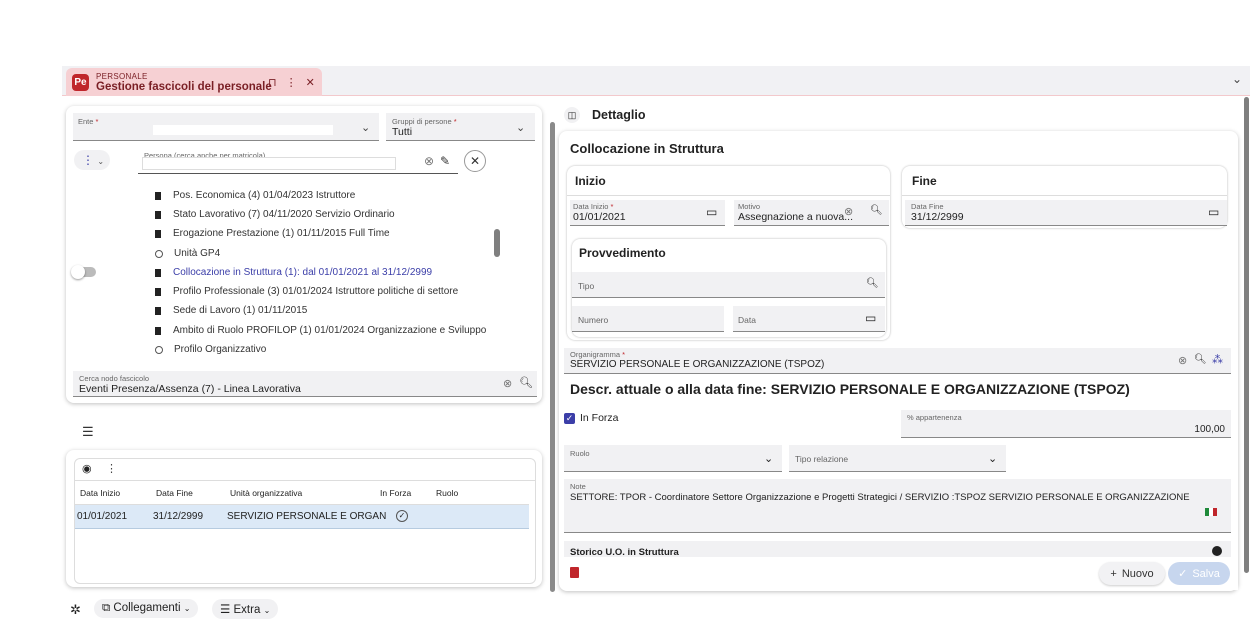 The image size is (1250, 619). Describe the element at coordinates (174, 493) in the screenshot. I see `col-data-fine: Data Fine` at that location.